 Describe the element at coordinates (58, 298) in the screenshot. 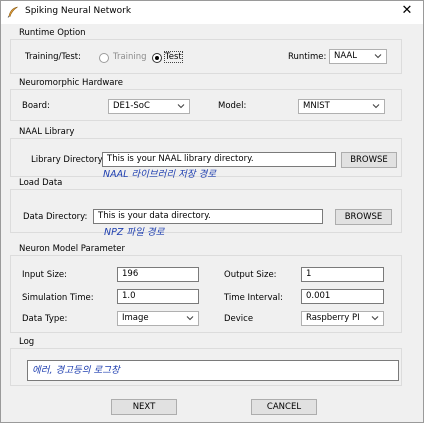

I see `simulation-time-label: Simulation Time:` at that location.